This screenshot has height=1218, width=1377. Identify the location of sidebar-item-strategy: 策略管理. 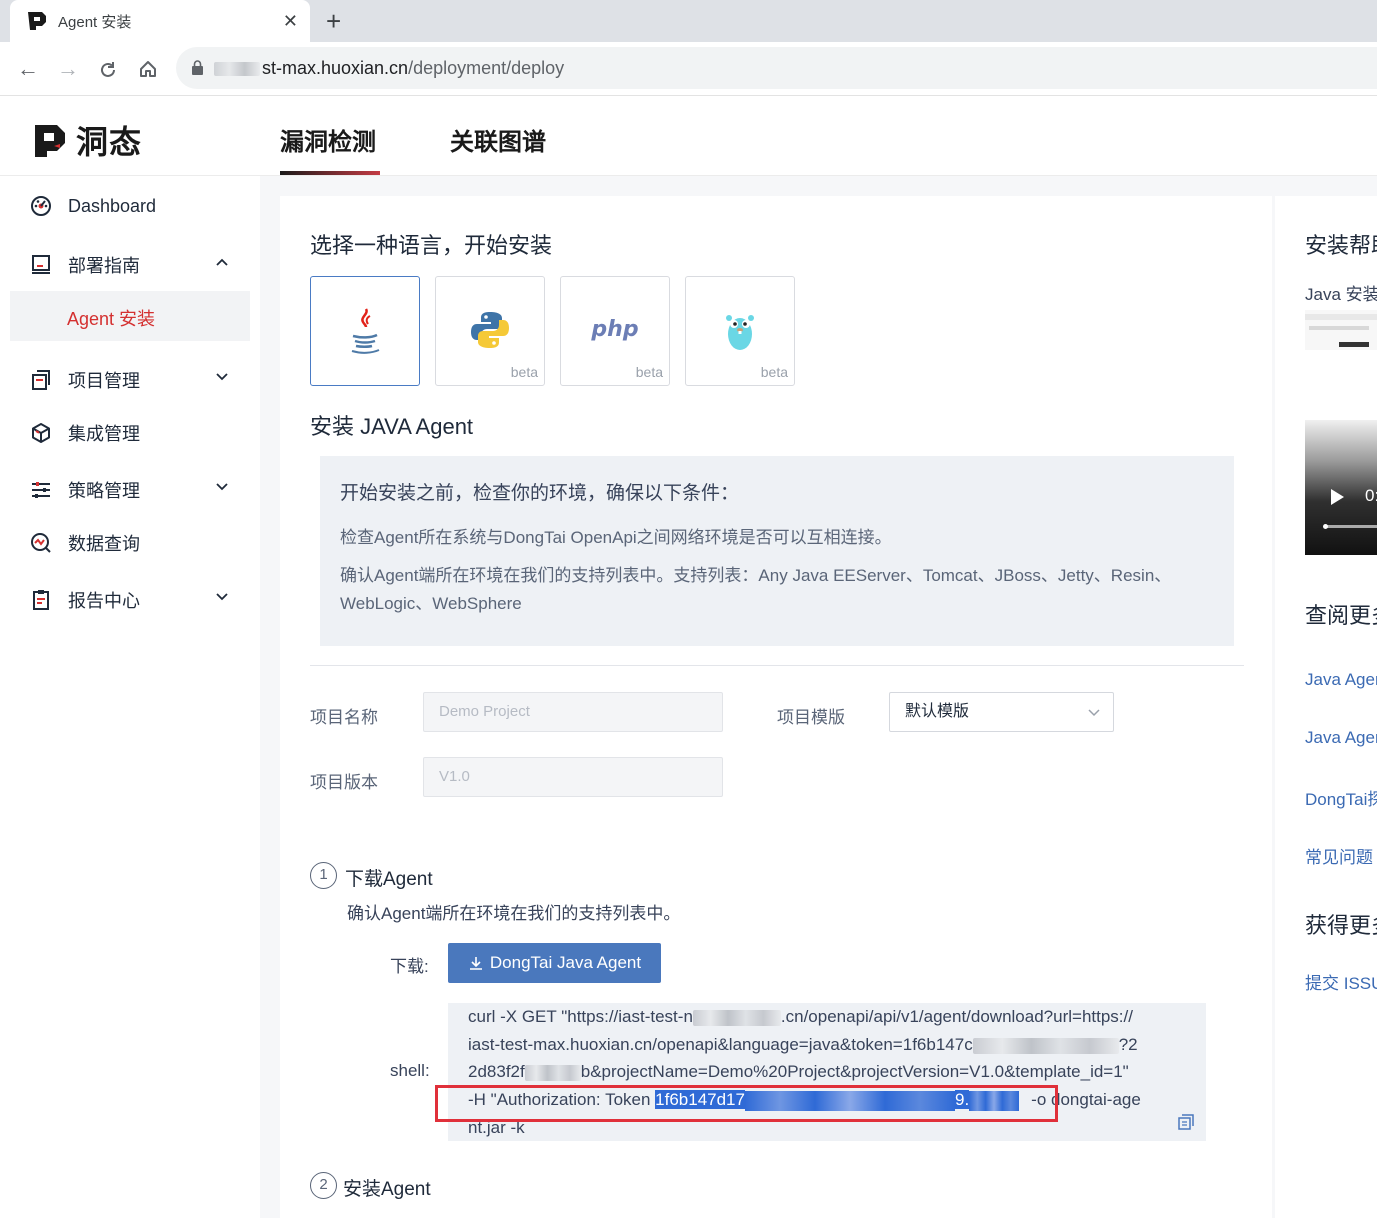
(85, 490).